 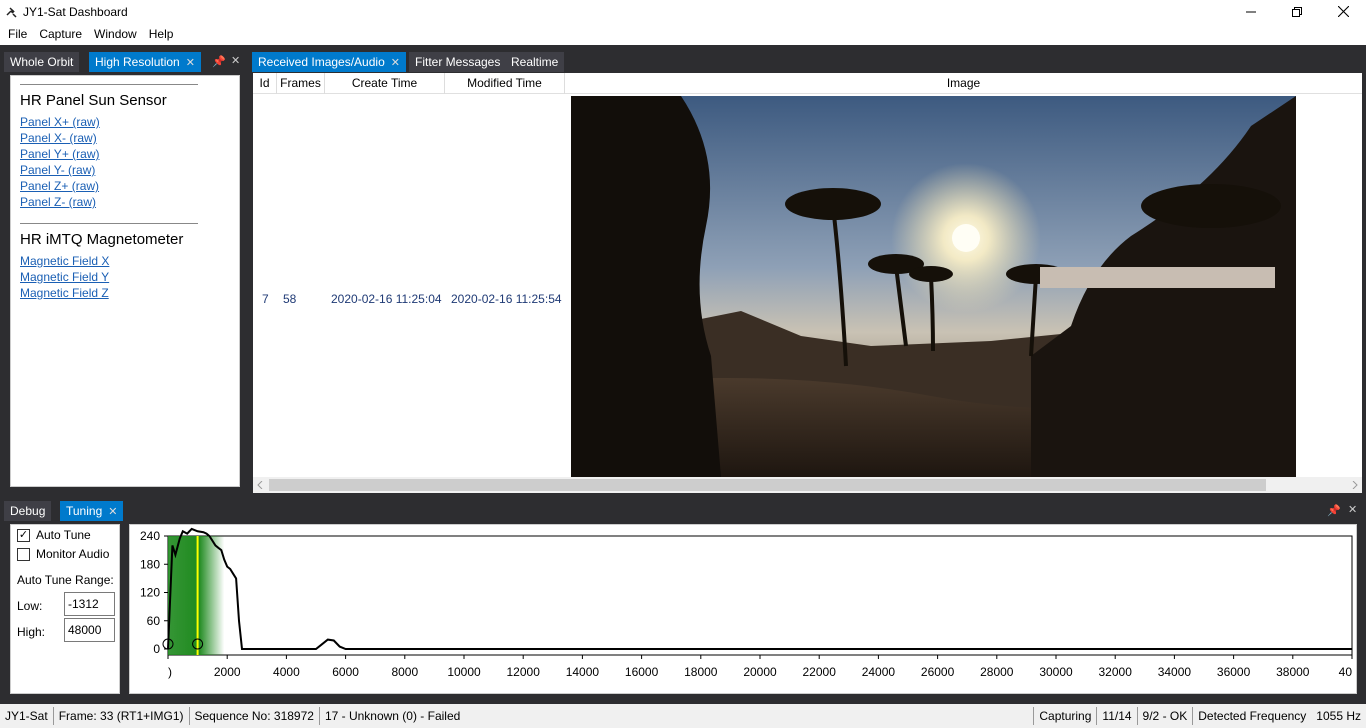 I want to click on minimize-icon, so click(x=1251, y=11).